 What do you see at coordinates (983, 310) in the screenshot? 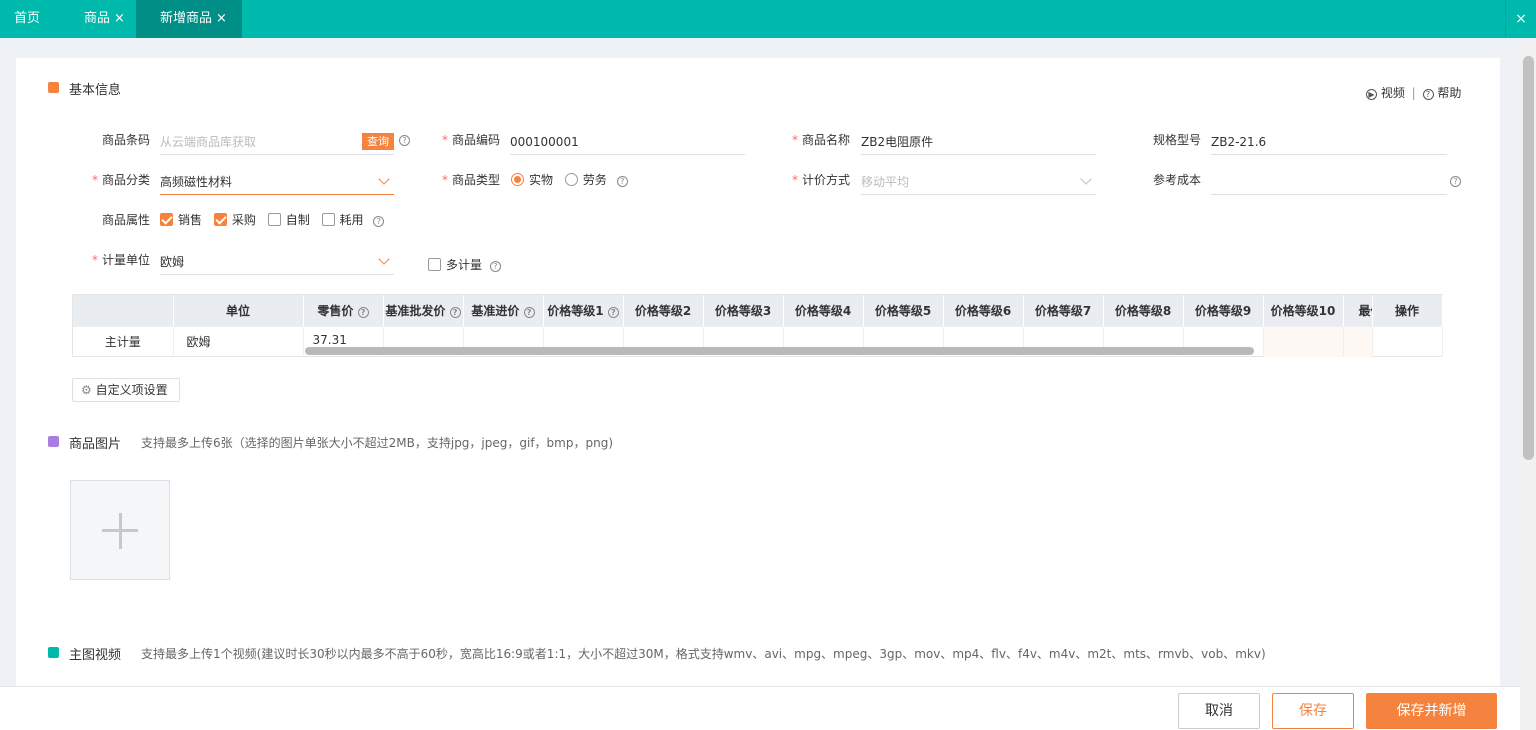
I see `grid-header: 价格等级6` at bounding box center [983, 310].